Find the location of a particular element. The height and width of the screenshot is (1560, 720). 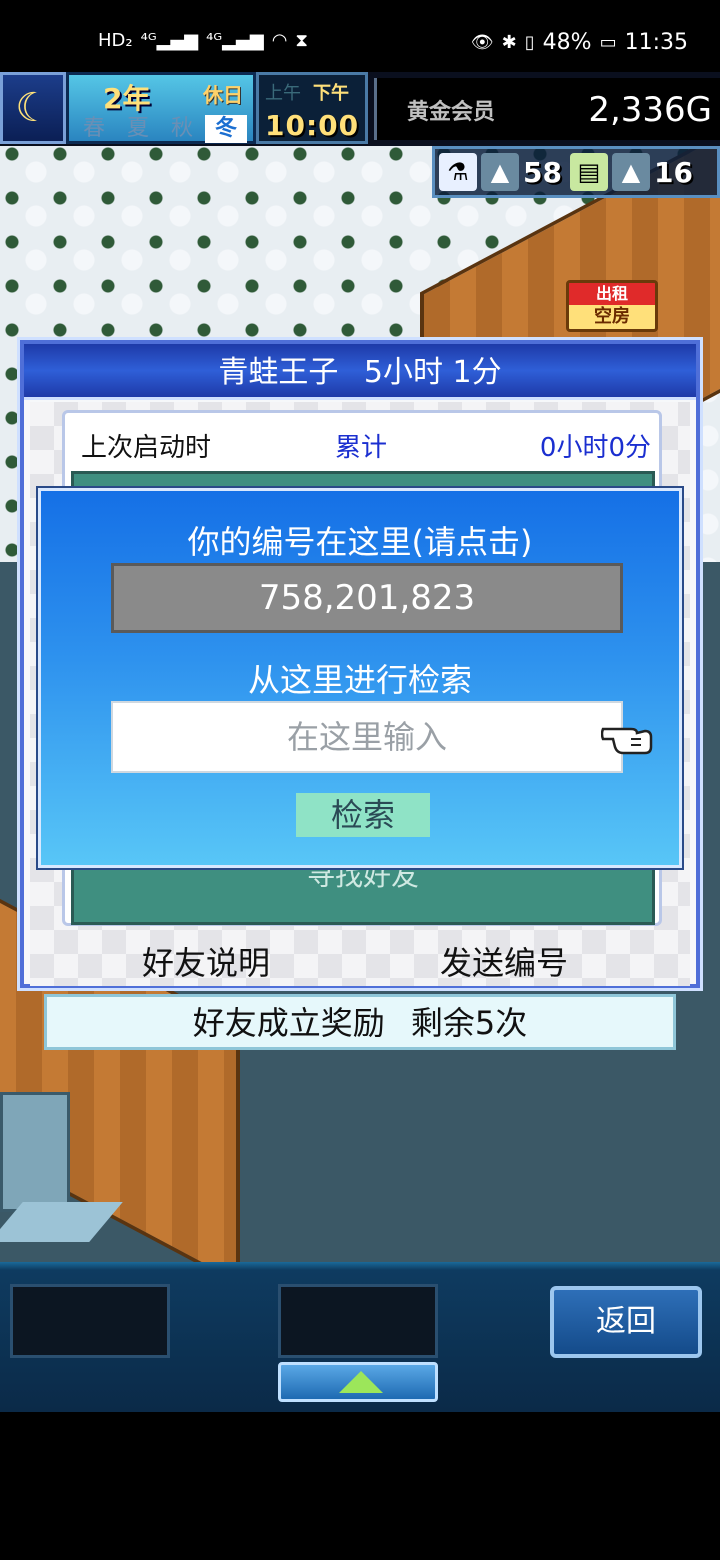

gold-member-label: 黄金会员 is located at coordinates (451, 112).